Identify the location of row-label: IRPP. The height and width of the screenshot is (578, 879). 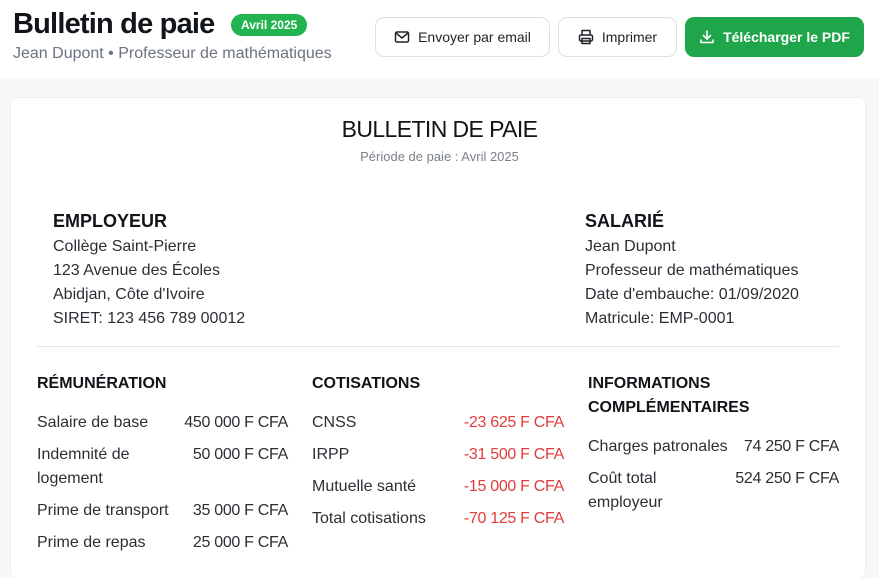
(331, 454).